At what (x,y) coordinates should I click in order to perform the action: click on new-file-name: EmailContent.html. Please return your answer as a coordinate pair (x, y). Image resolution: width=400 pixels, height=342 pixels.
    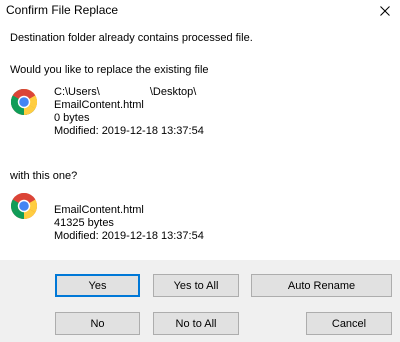
    Looking at the image, I should click on (99, 210).